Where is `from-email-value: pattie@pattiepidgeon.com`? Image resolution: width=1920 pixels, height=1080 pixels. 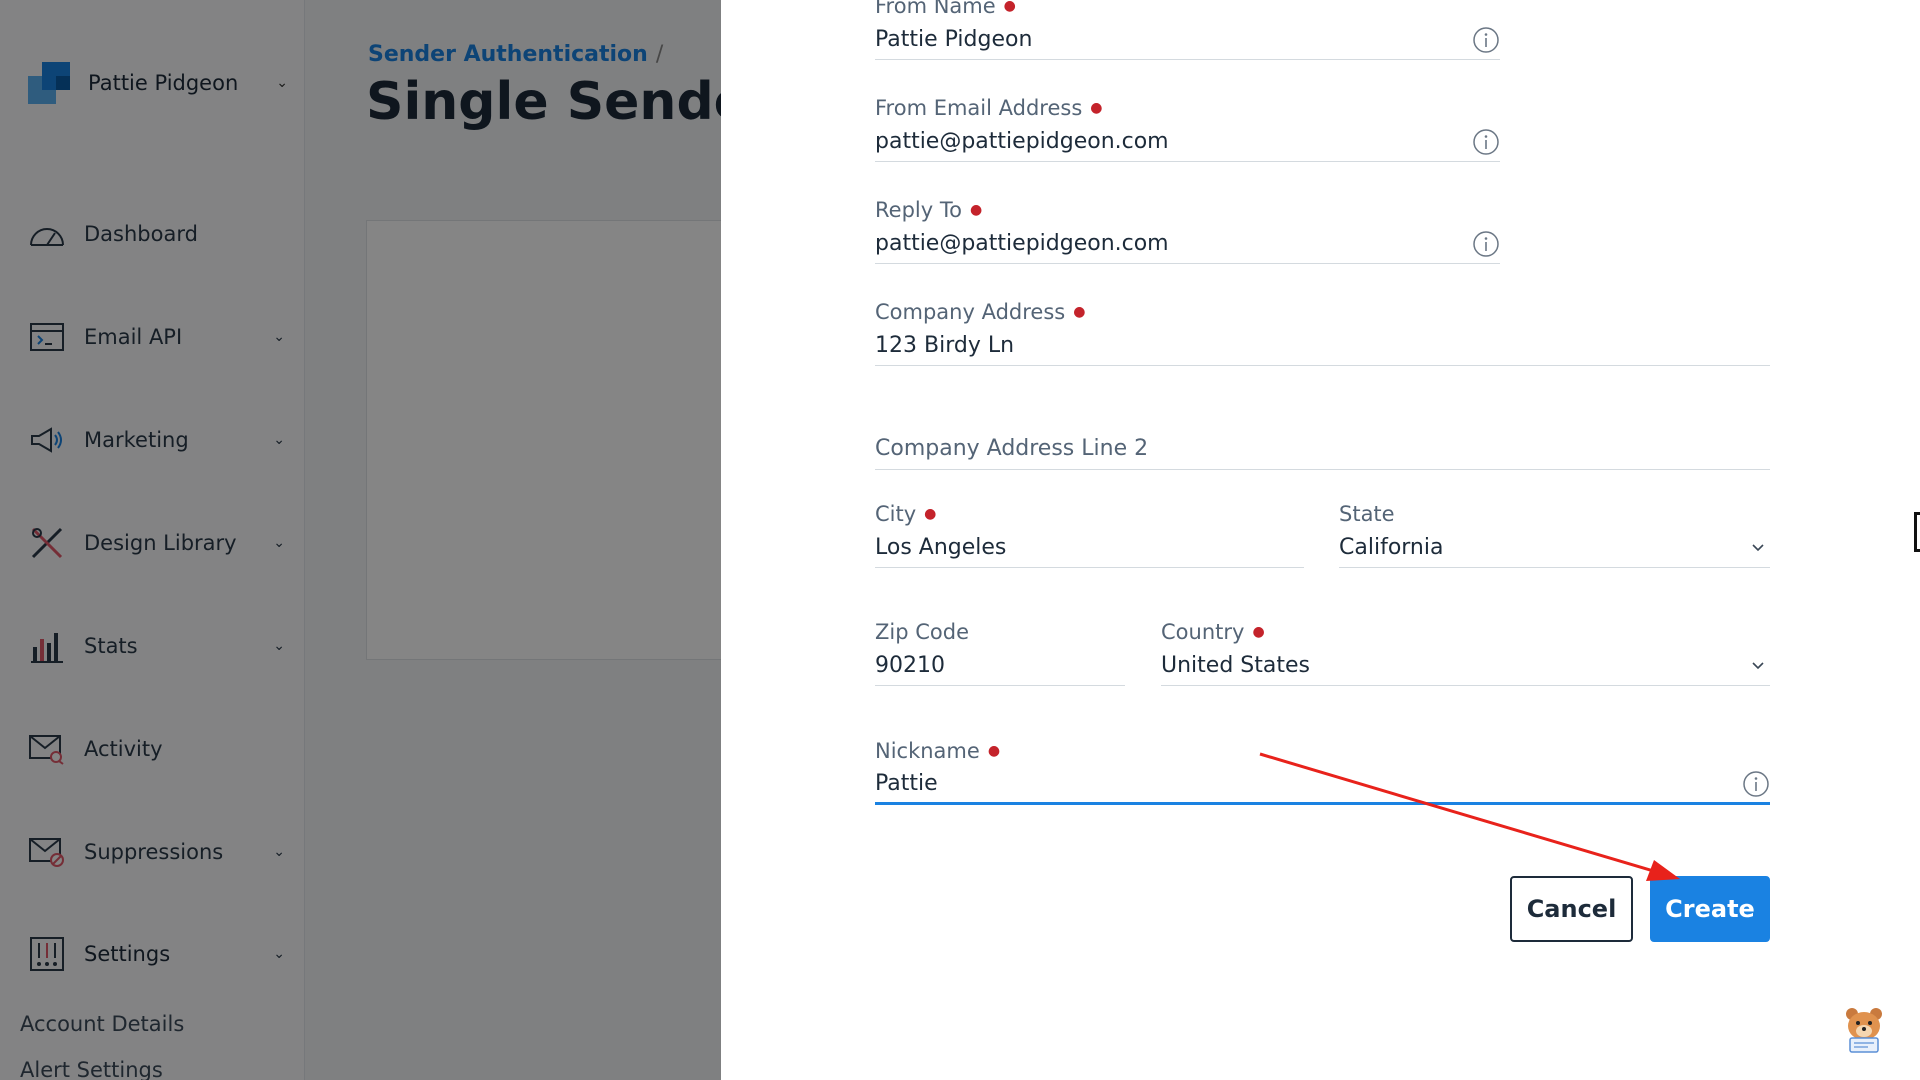 from-email-value: pattie@pattiepidgeon.com is located at coordinates (1022, 141).